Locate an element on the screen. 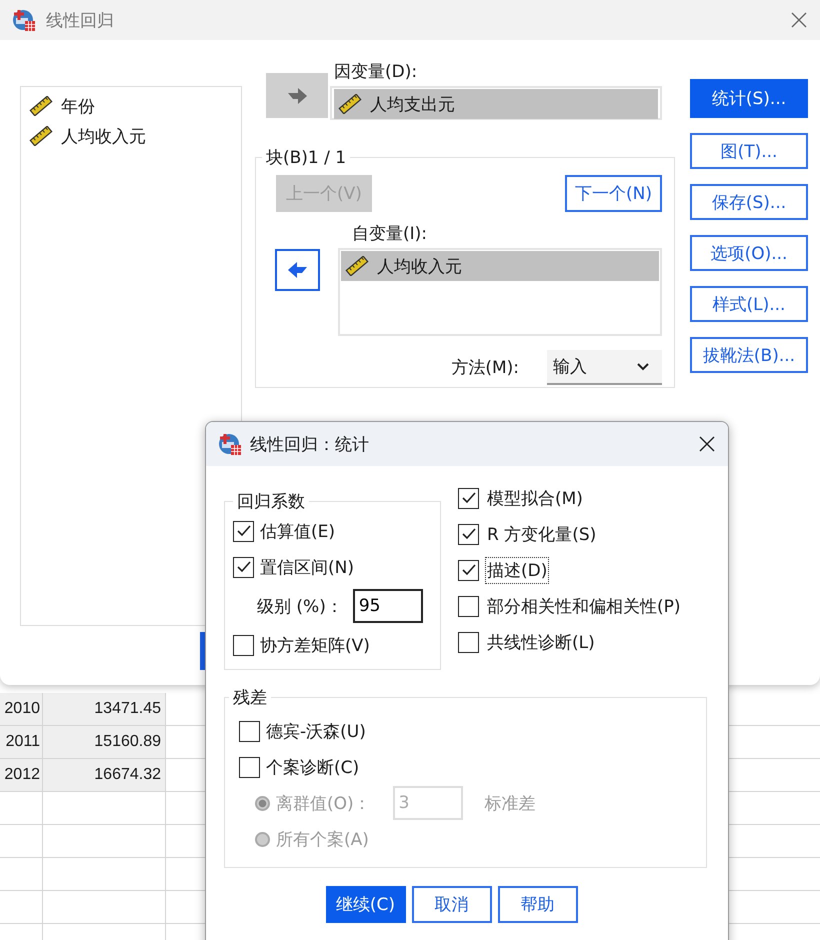  option-label: 离群值(O)： is located at coordinates (323, 803).